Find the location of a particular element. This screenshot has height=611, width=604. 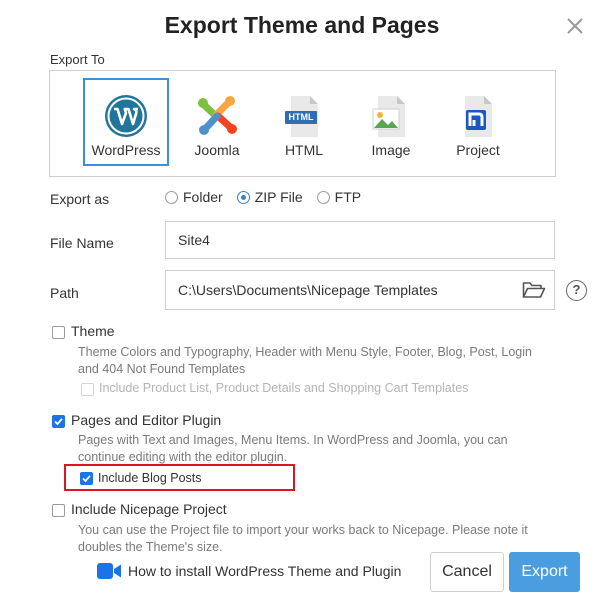

project-checkbox is located at coordinates (58, 510).